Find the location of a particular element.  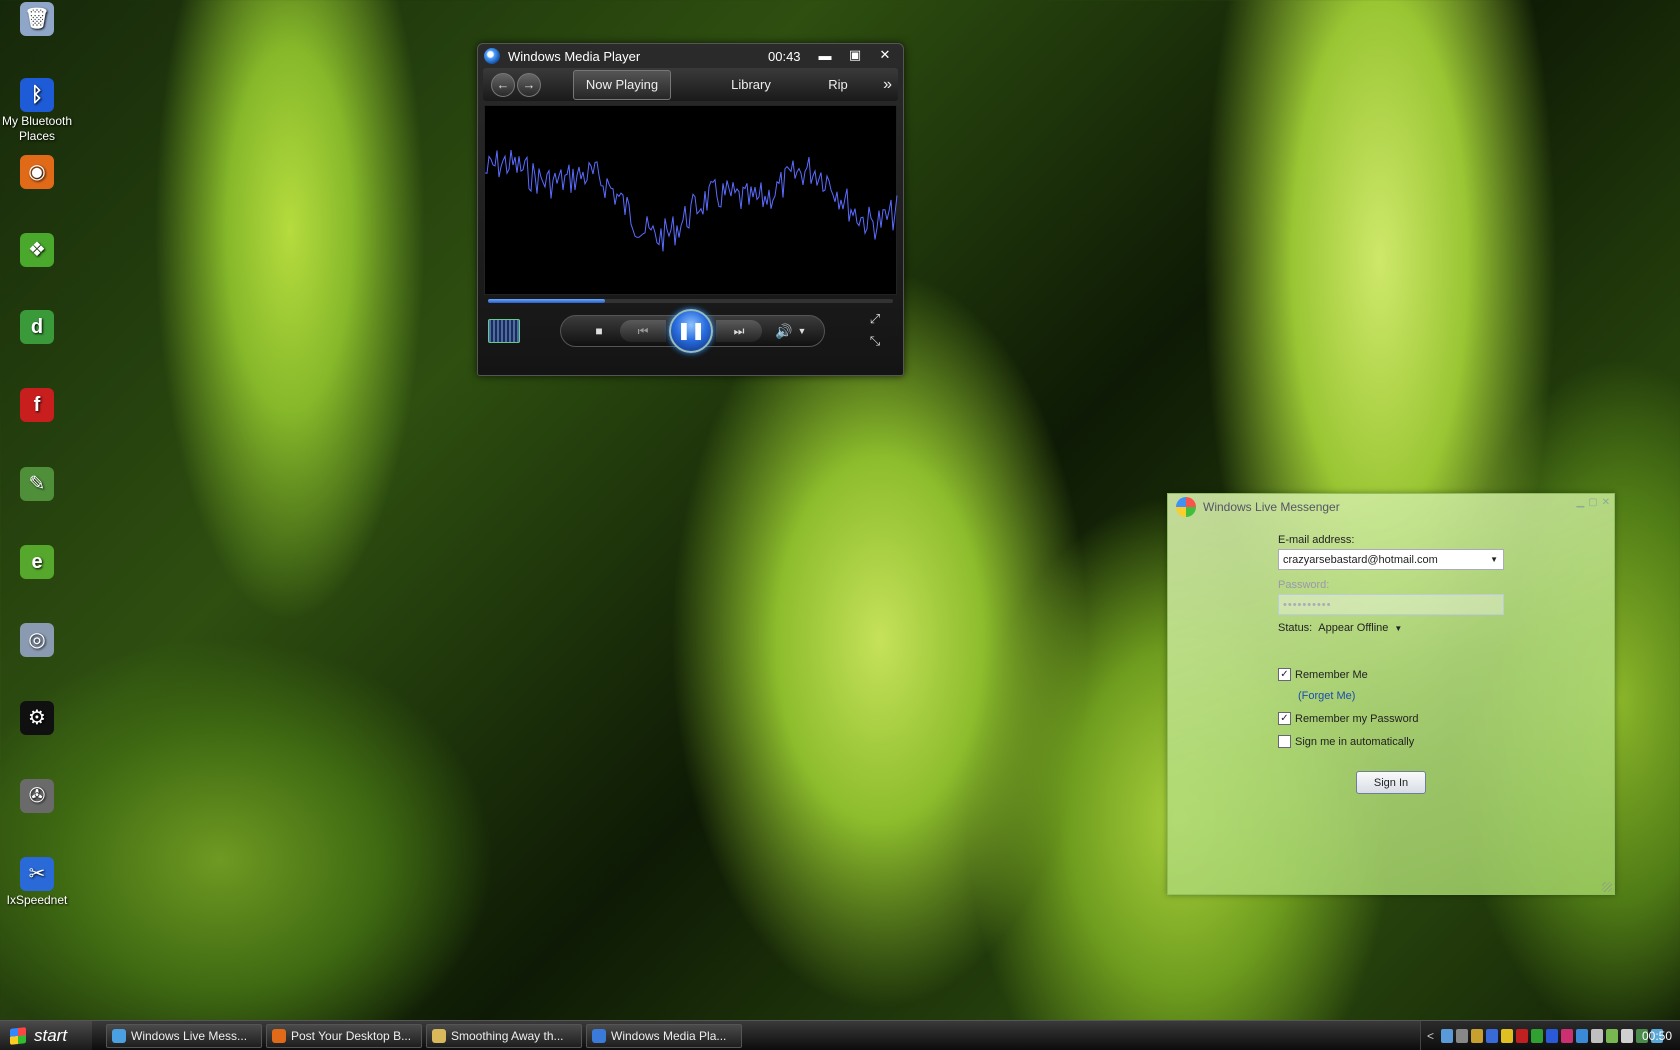

resize-grip is located at coordinates (1607, 887).